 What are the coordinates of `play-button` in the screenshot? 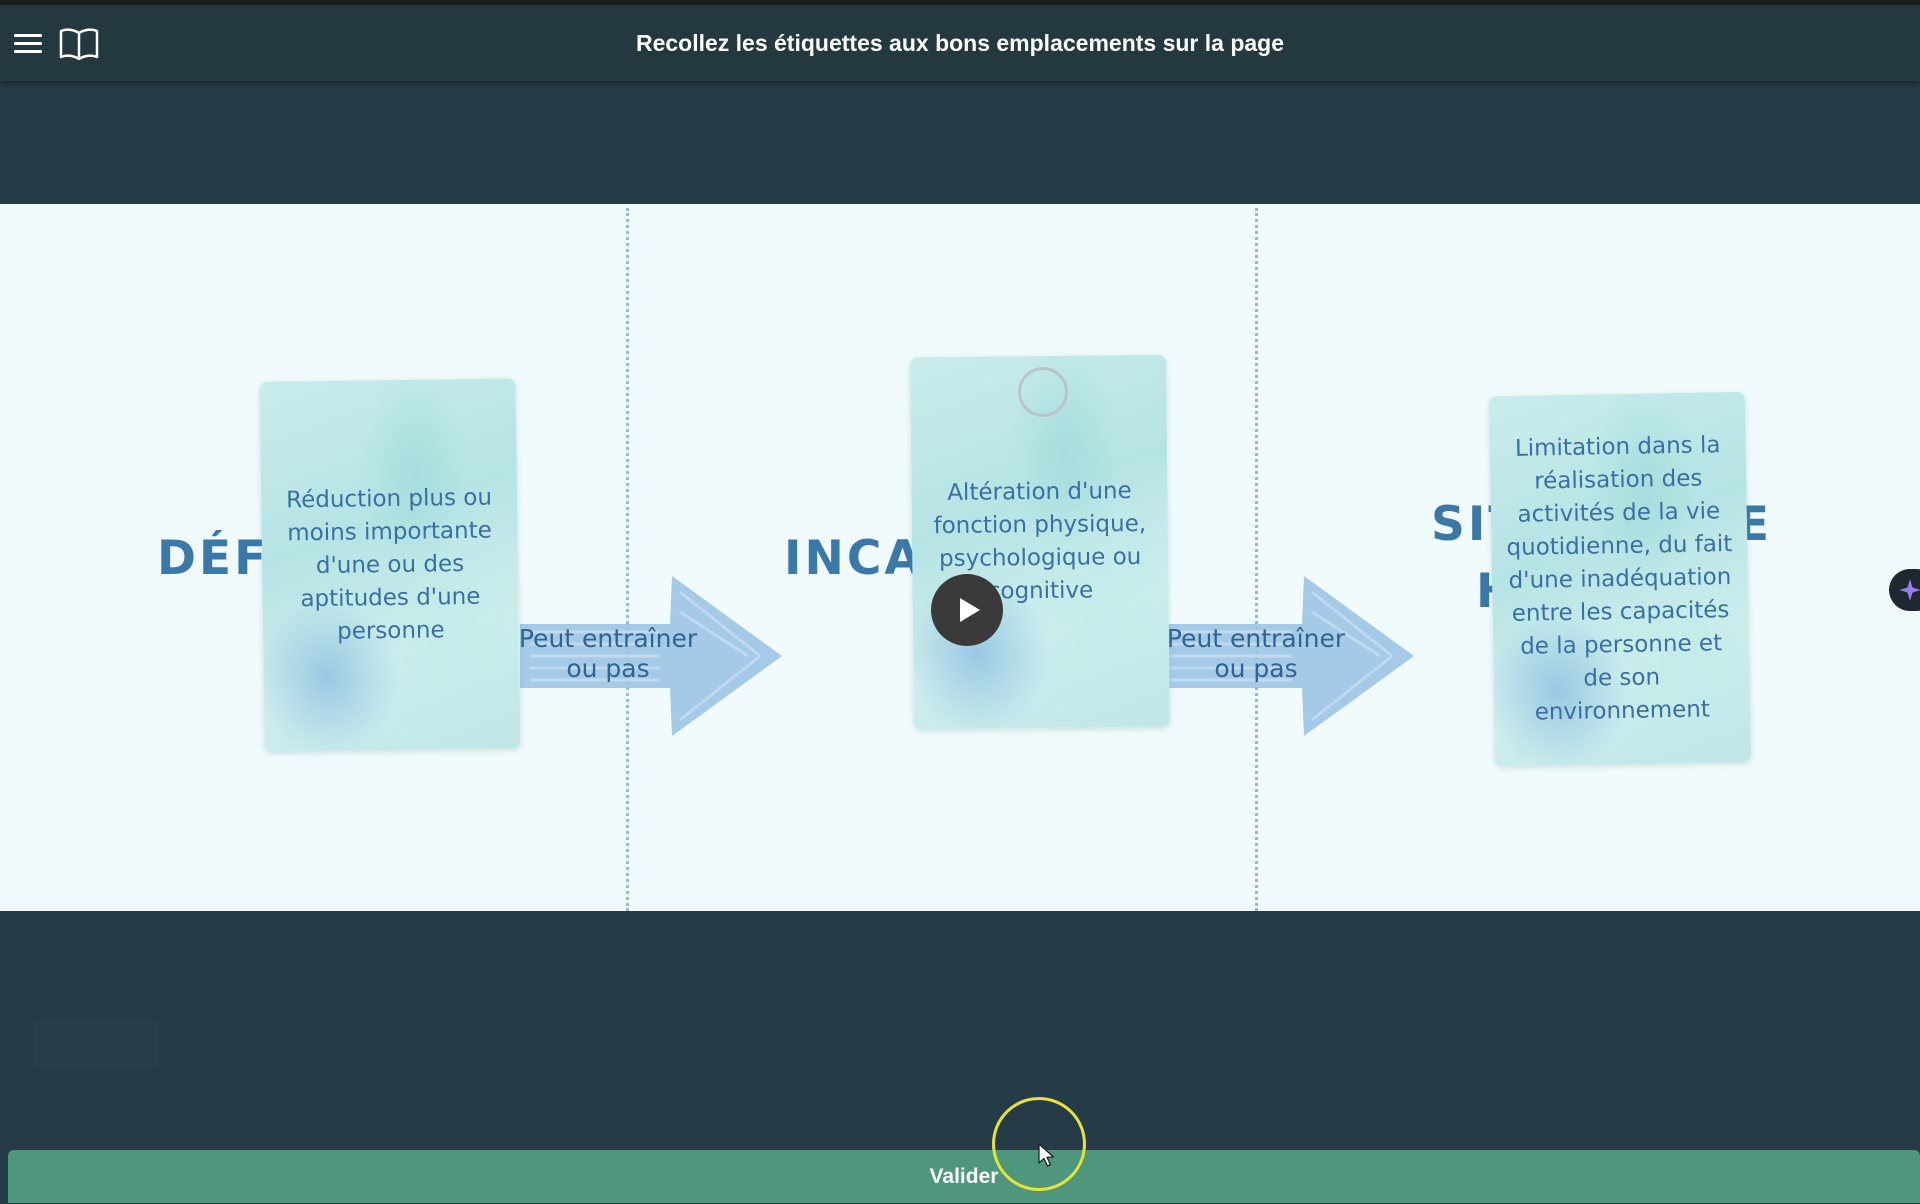 It's located at (967, 610).